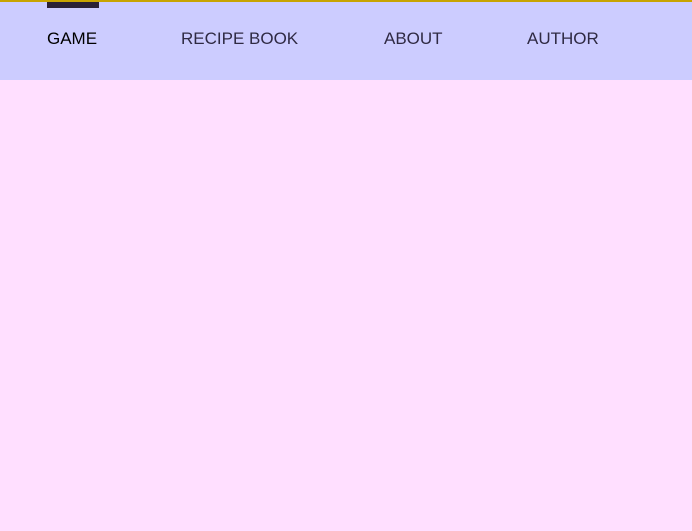  What do you see at coordinates (72, 39) in the screenshot?
I see `nav-item-game: GAME` at bounding box center [72, 39].